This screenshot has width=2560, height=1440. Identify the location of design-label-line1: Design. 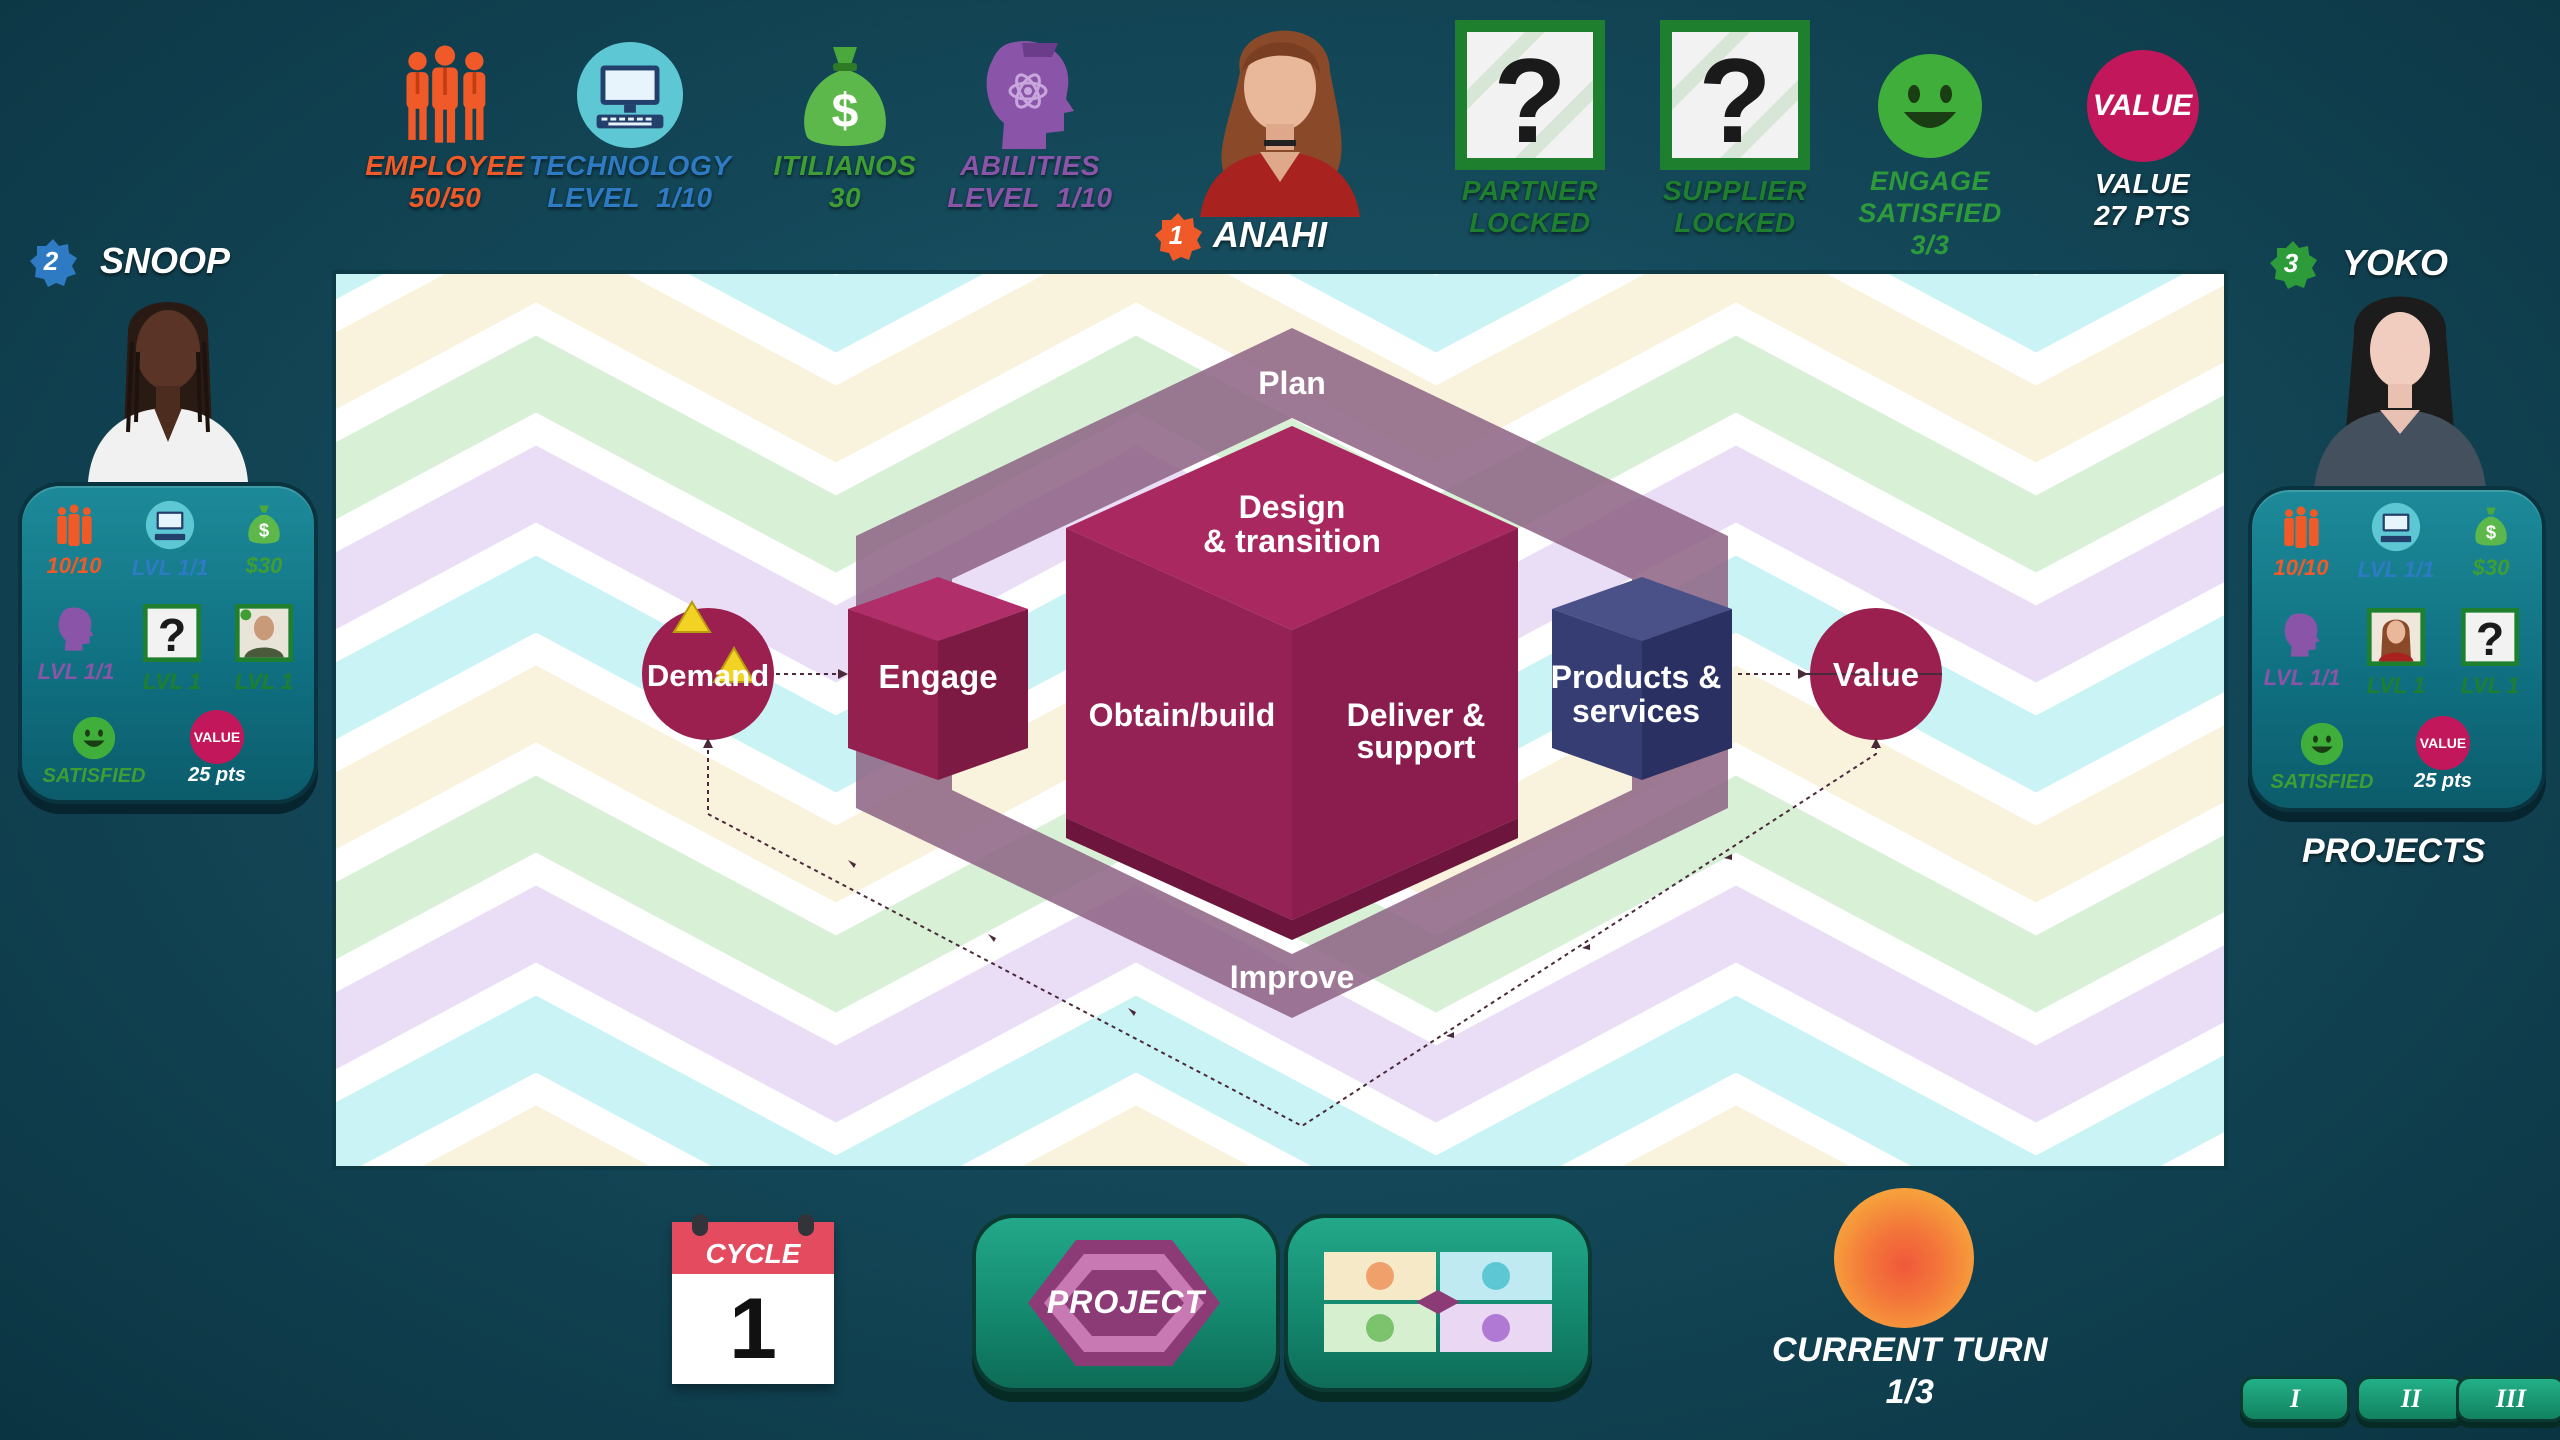
(1292, 507).